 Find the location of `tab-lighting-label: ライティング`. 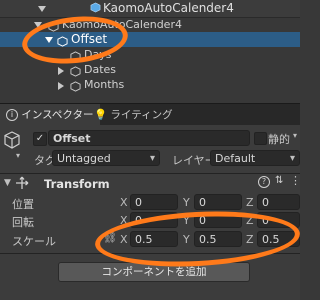

tab-lighting-label: ライティング is located at coordinates (141, 115).